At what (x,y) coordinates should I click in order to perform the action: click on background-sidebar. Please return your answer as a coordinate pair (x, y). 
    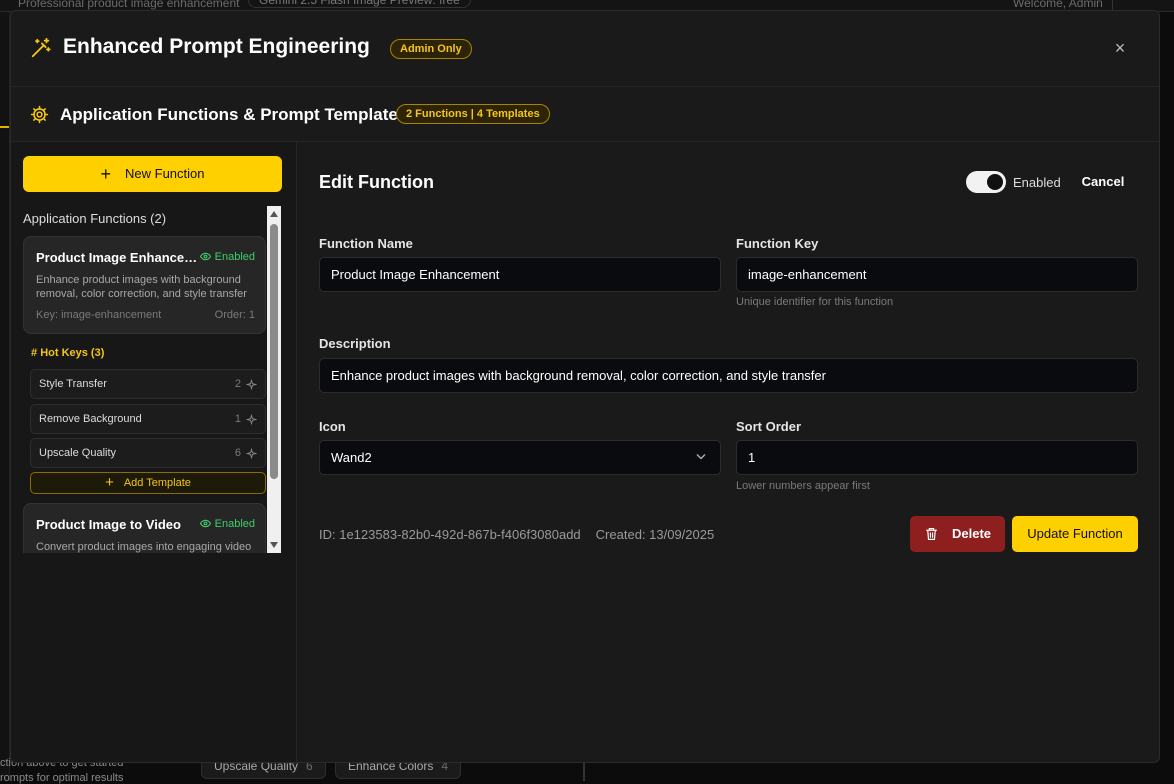
    Looking at the image, I should click on (5, 396).